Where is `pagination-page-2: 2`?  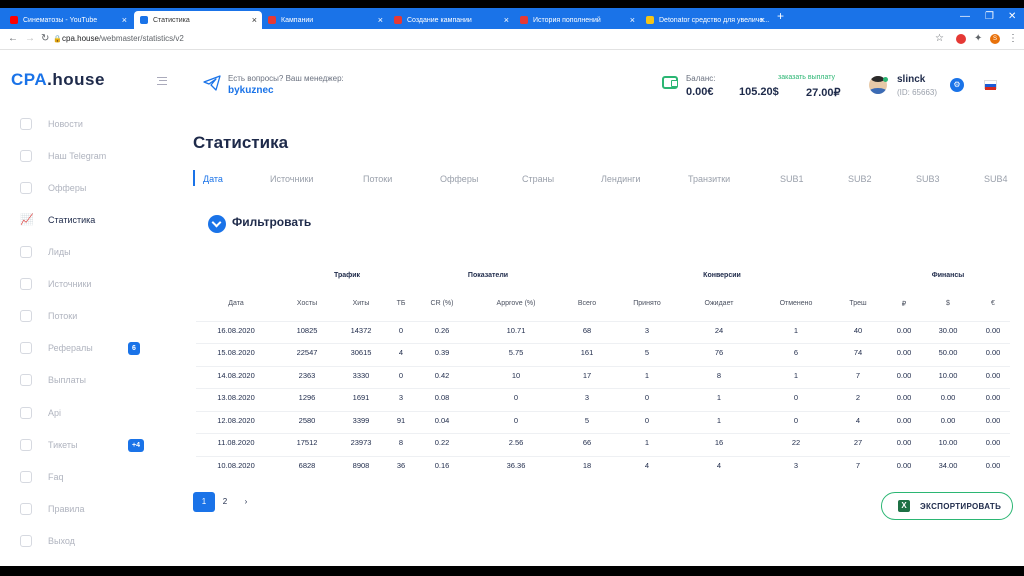 pagination-page-2: 2 is located at coordinates (225, 502).